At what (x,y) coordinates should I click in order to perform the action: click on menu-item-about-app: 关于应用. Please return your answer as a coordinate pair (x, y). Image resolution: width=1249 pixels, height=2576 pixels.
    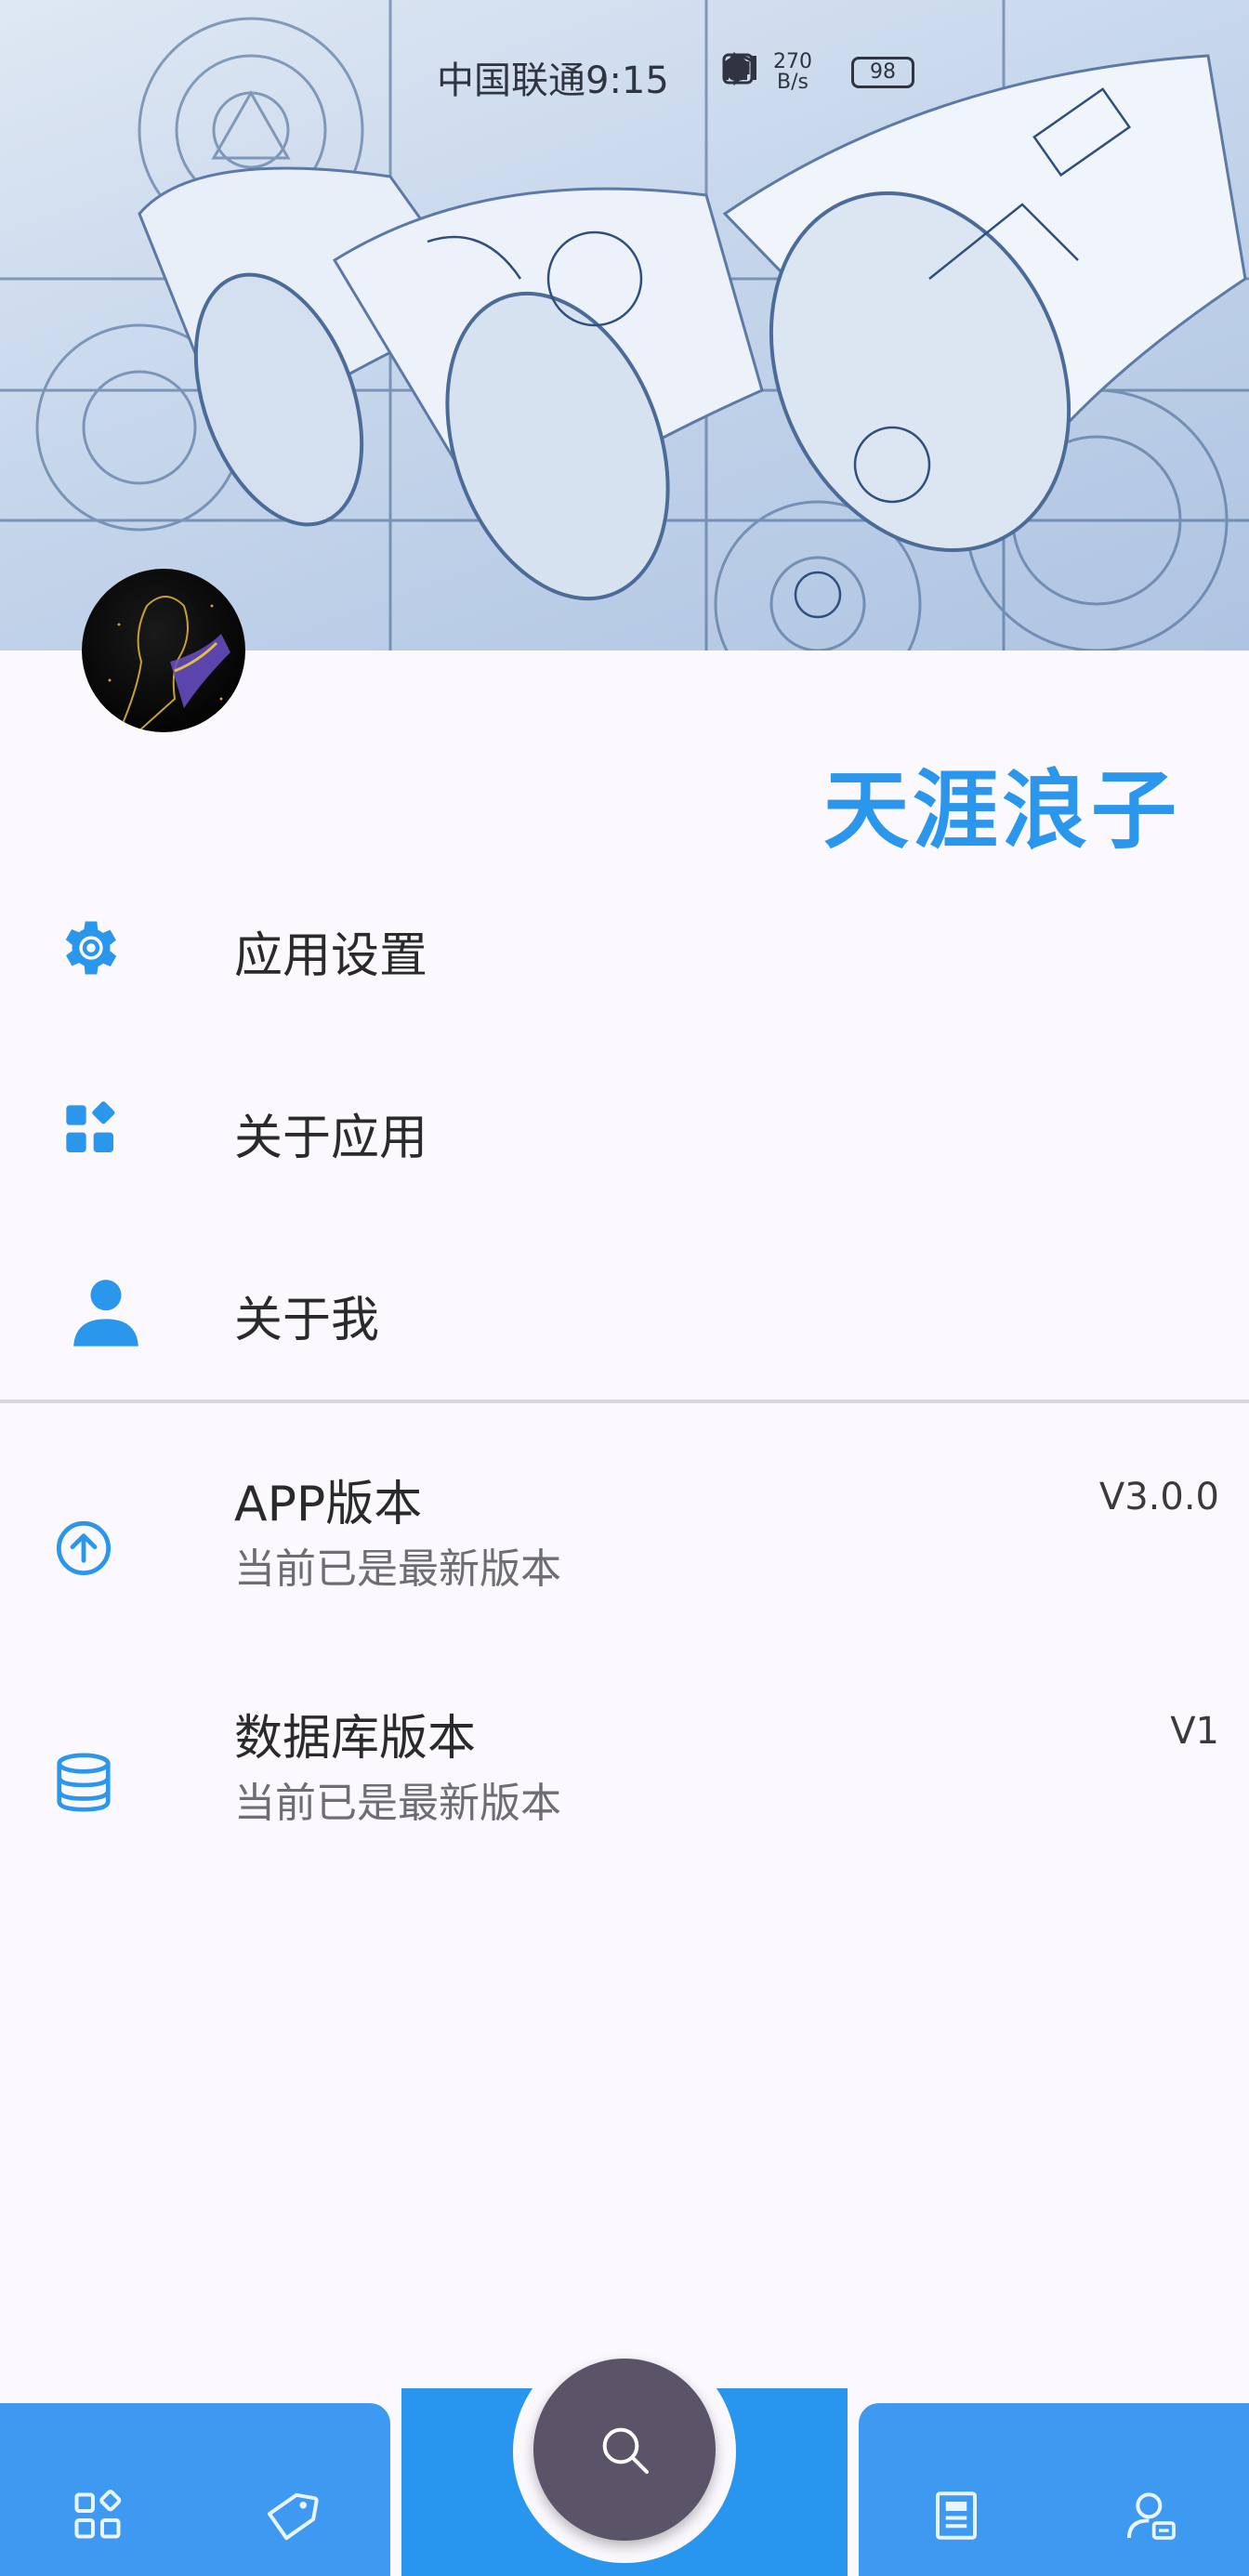
    Looking at the image, I should click on (624, 1128).